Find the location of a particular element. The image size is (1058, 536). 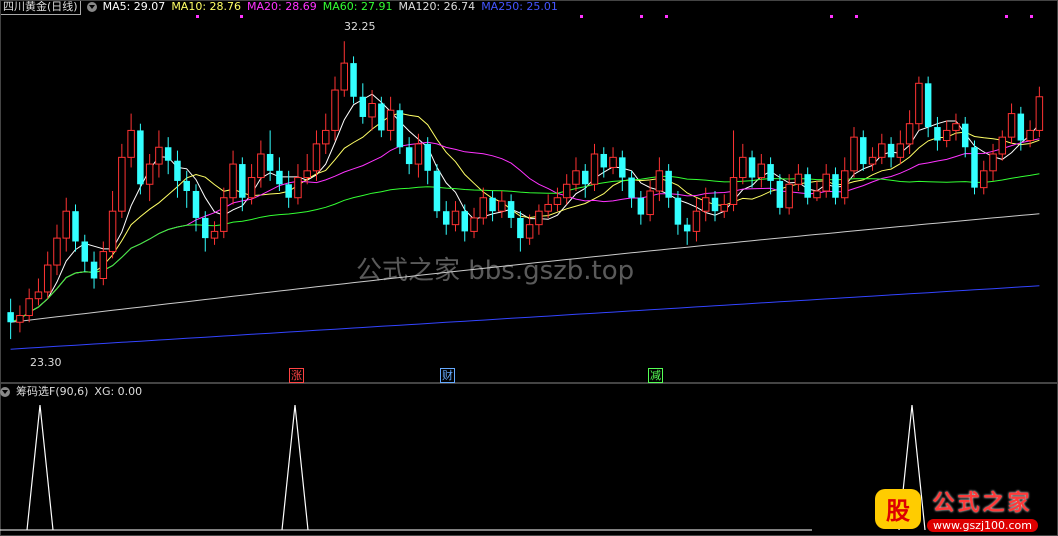

high-price-label: 32.25 is located at coordinates (360, 26).